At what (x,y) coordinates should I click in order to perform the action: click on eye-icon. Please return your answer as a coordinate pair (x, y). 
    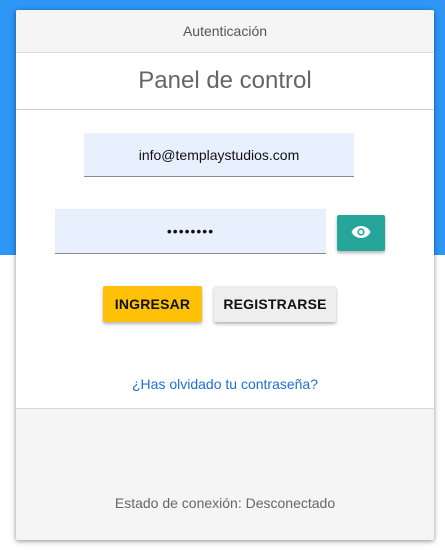
    Looking at the image, I should click on (361, 233).